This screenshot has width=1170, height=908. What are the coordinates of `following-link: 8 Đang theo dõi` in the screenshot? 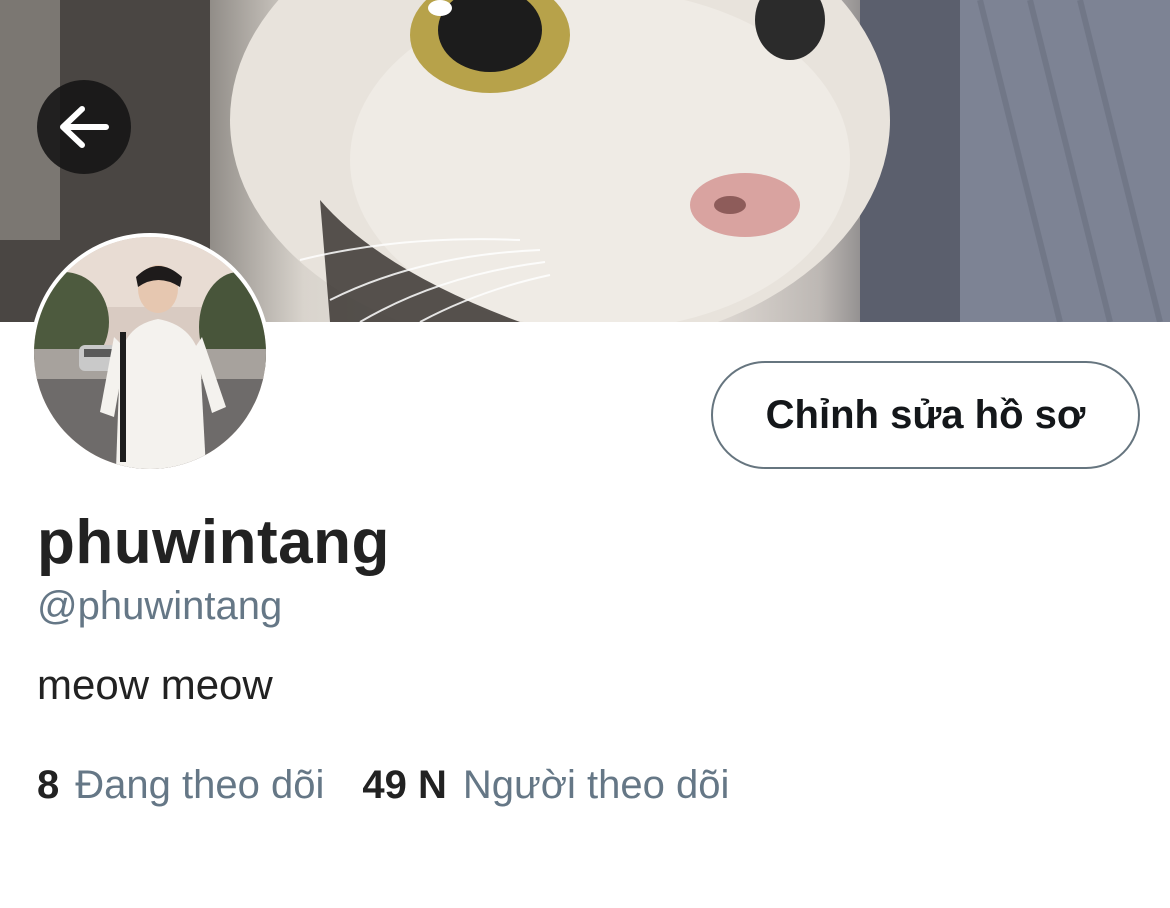 It's located at (180, 785).